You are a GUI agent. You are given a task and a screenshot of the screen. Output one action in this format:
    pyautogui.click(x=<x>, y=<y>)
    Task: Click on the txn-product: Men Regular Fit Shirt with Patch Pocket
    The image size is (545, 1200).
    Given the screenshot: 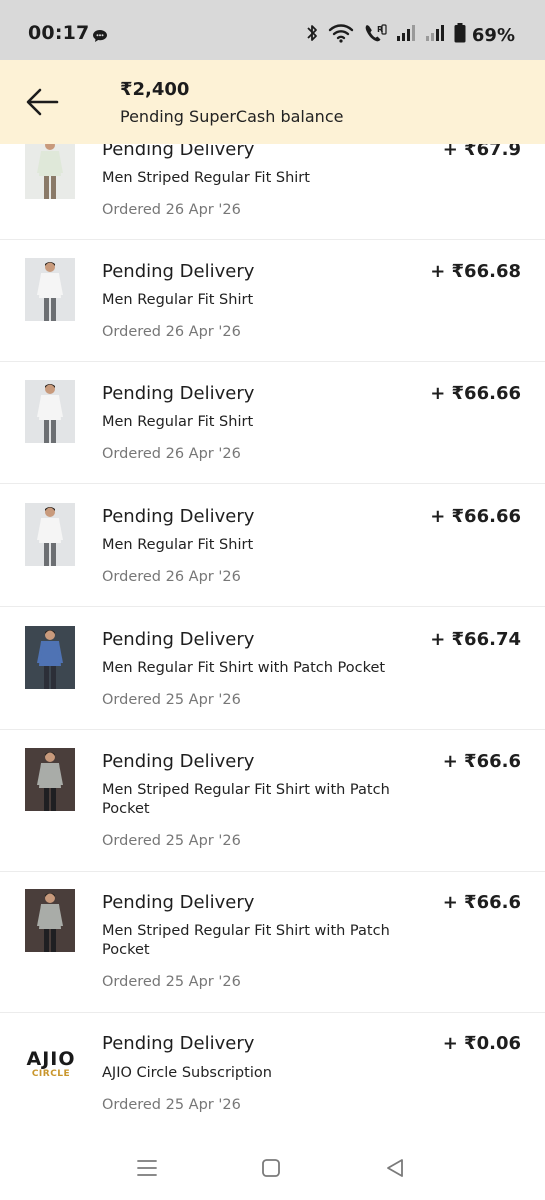 What is the action you would take?
    pyautogui.click(x=244, y=668)
    